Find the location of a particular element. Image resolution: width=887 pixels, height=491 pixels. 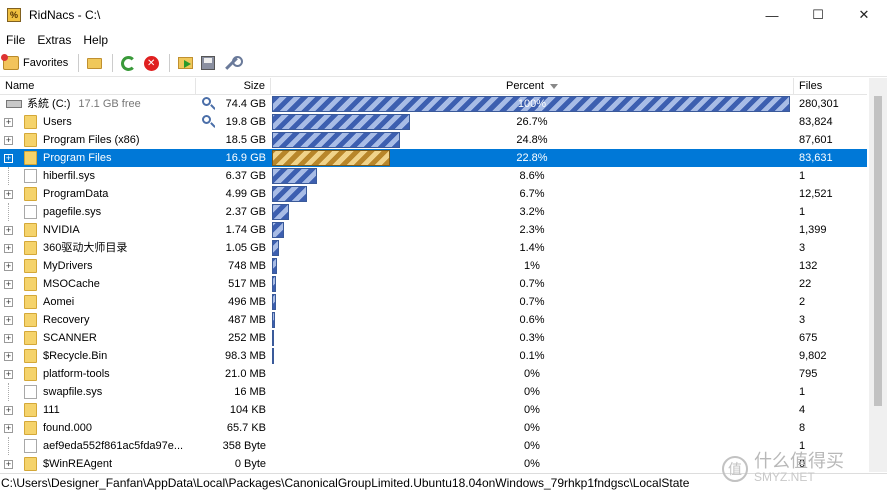

table-row: pagefile.sys 2.37 GB 3.2% 1 is located at coordinates (433, 212).